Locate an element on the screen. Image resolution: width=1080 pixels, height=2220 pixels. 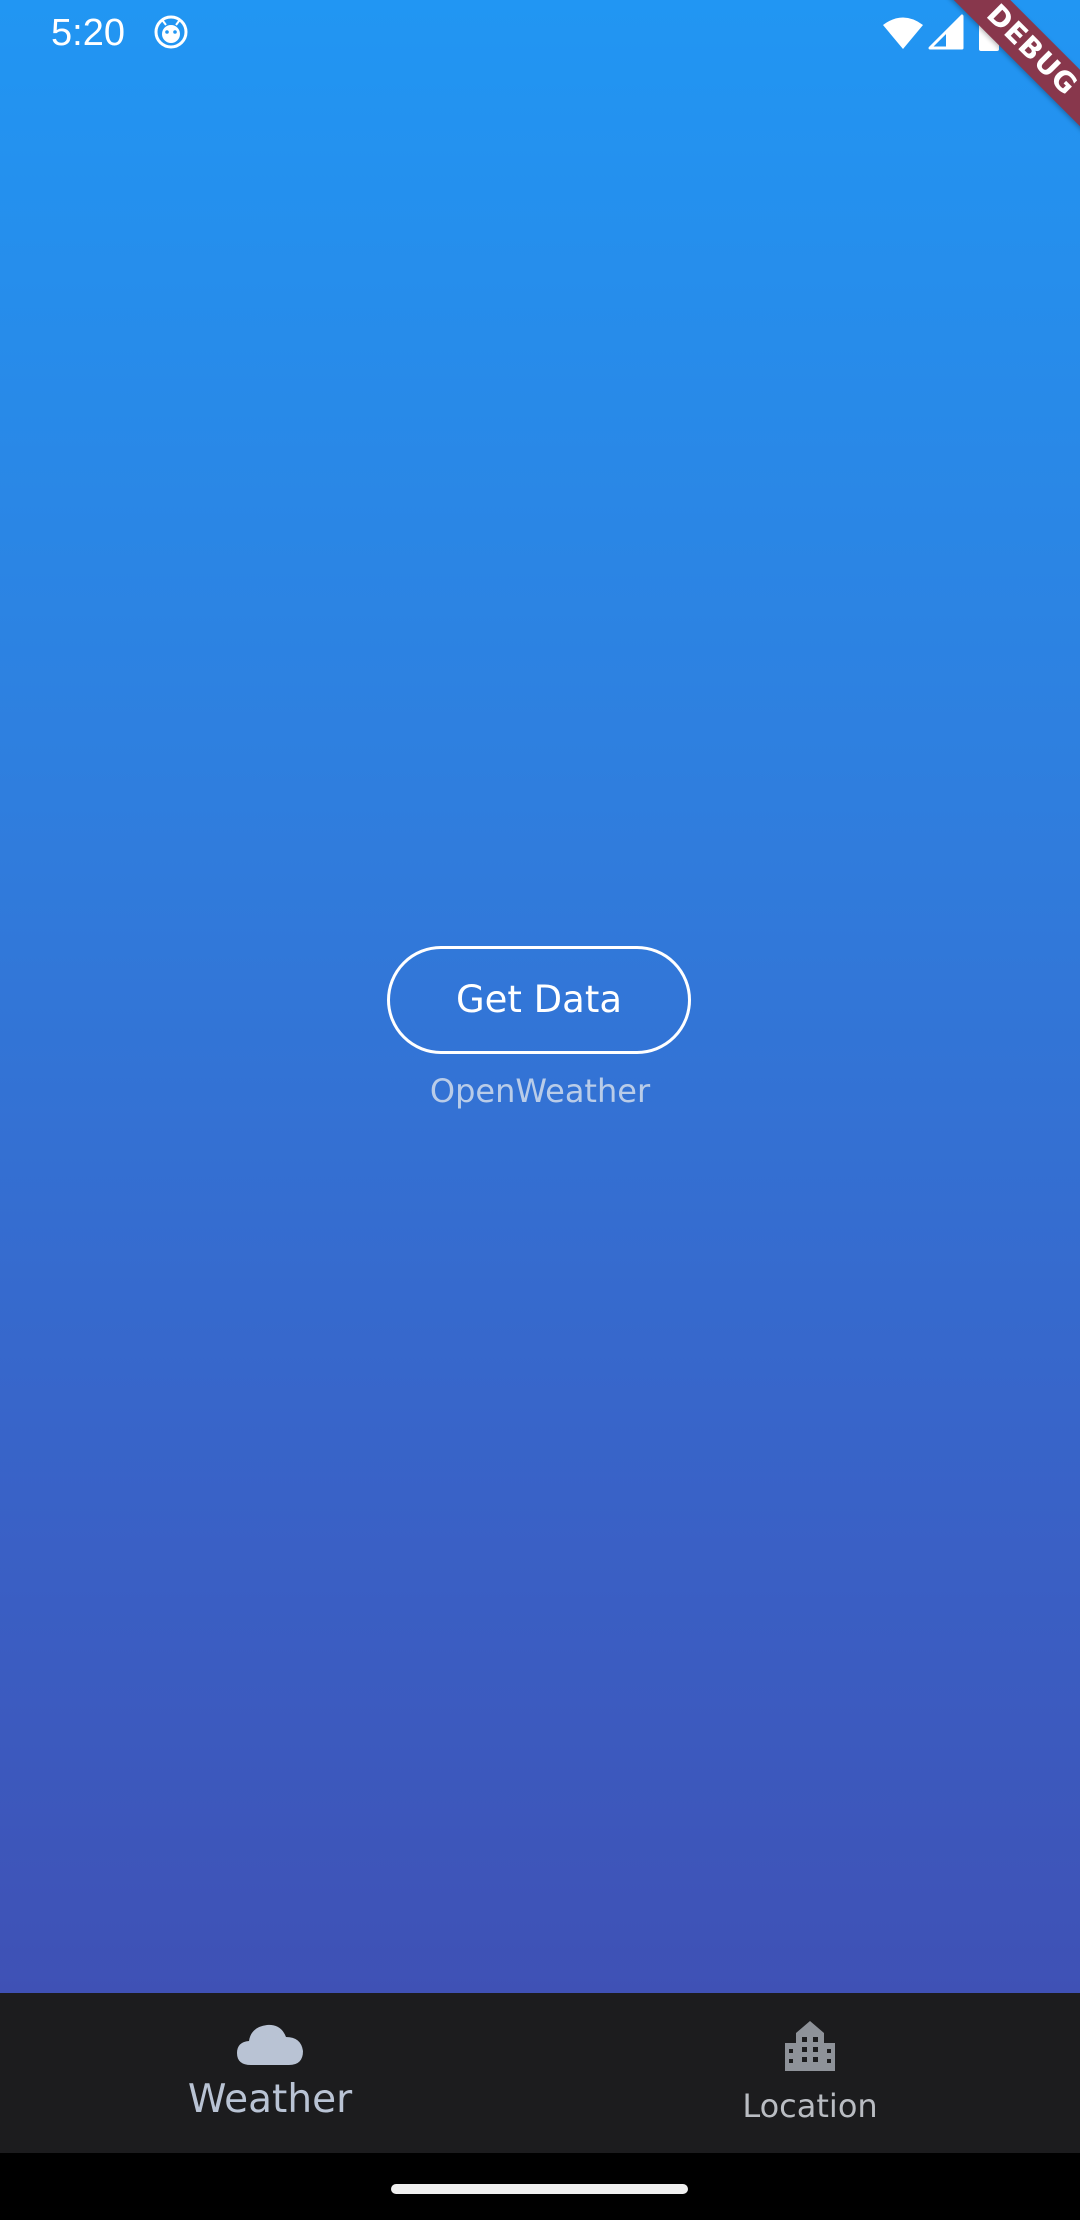
building-icon is located at coordinates (810, 2046).